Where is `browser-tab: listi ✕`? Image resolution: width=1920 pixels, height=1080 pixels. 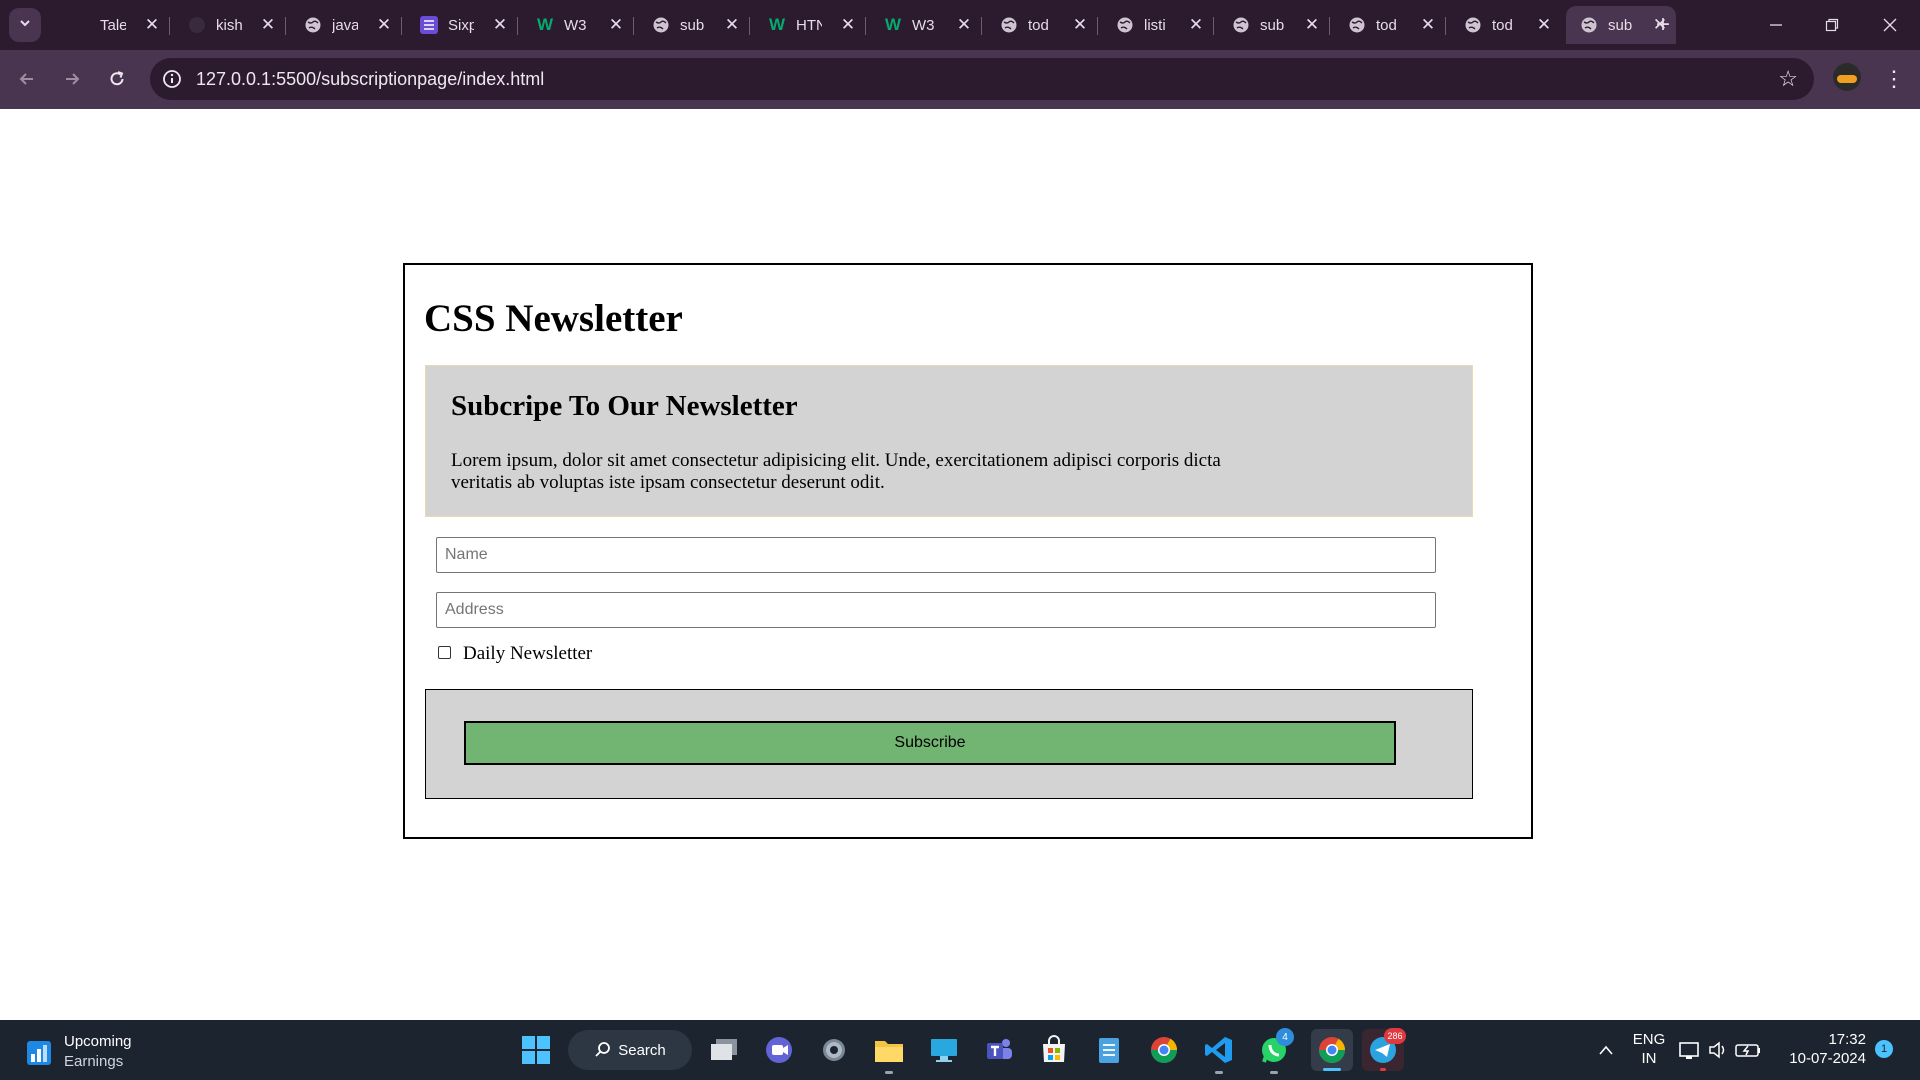 browser-tab: listi ✕ is located at coordinates (1158, 25).